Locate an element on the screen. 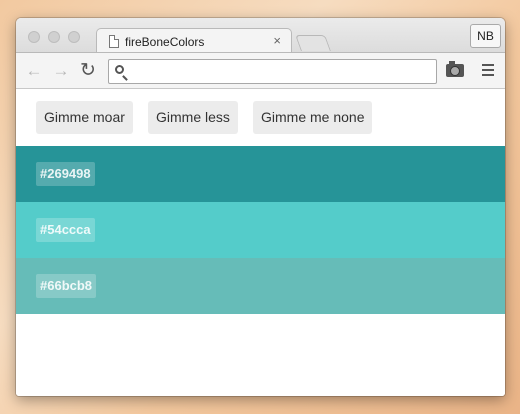  gimme-moar-button: Gimme moar is located at coordinates (84, 117).